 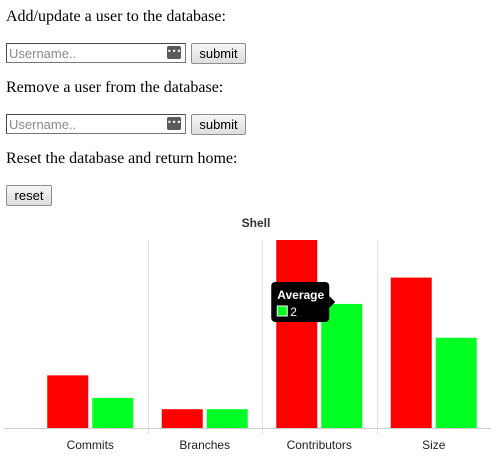 What do you see at coordinates (256, 223) in the screenshot?
I see `chart-title: Shell` at bounding box center [256, 223].